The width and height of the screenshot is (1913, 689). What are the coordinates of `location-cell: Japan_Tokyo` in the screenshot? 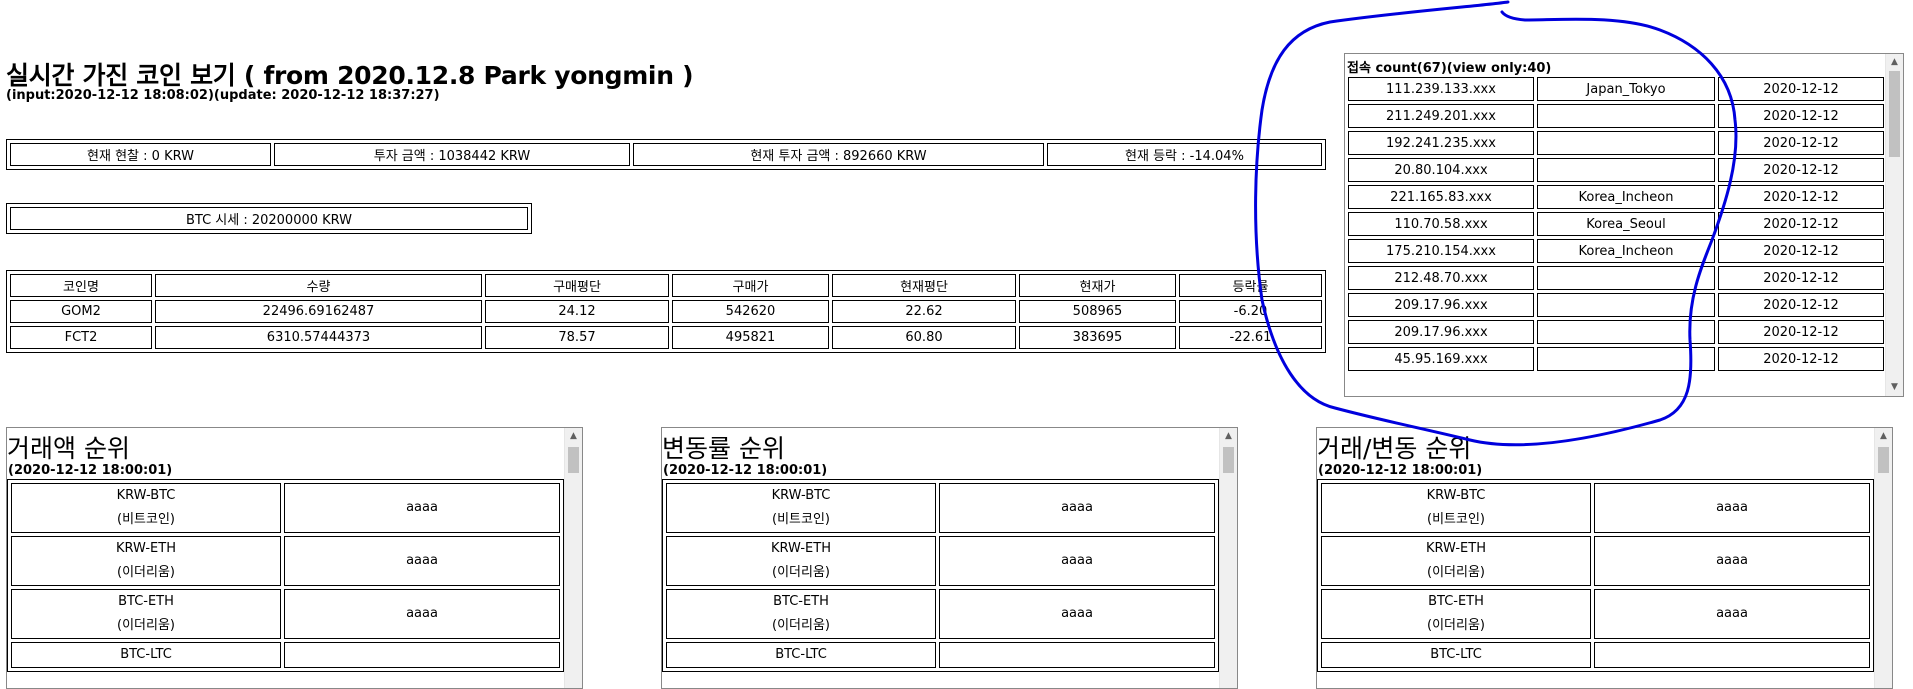 It's located at (1626, 89).